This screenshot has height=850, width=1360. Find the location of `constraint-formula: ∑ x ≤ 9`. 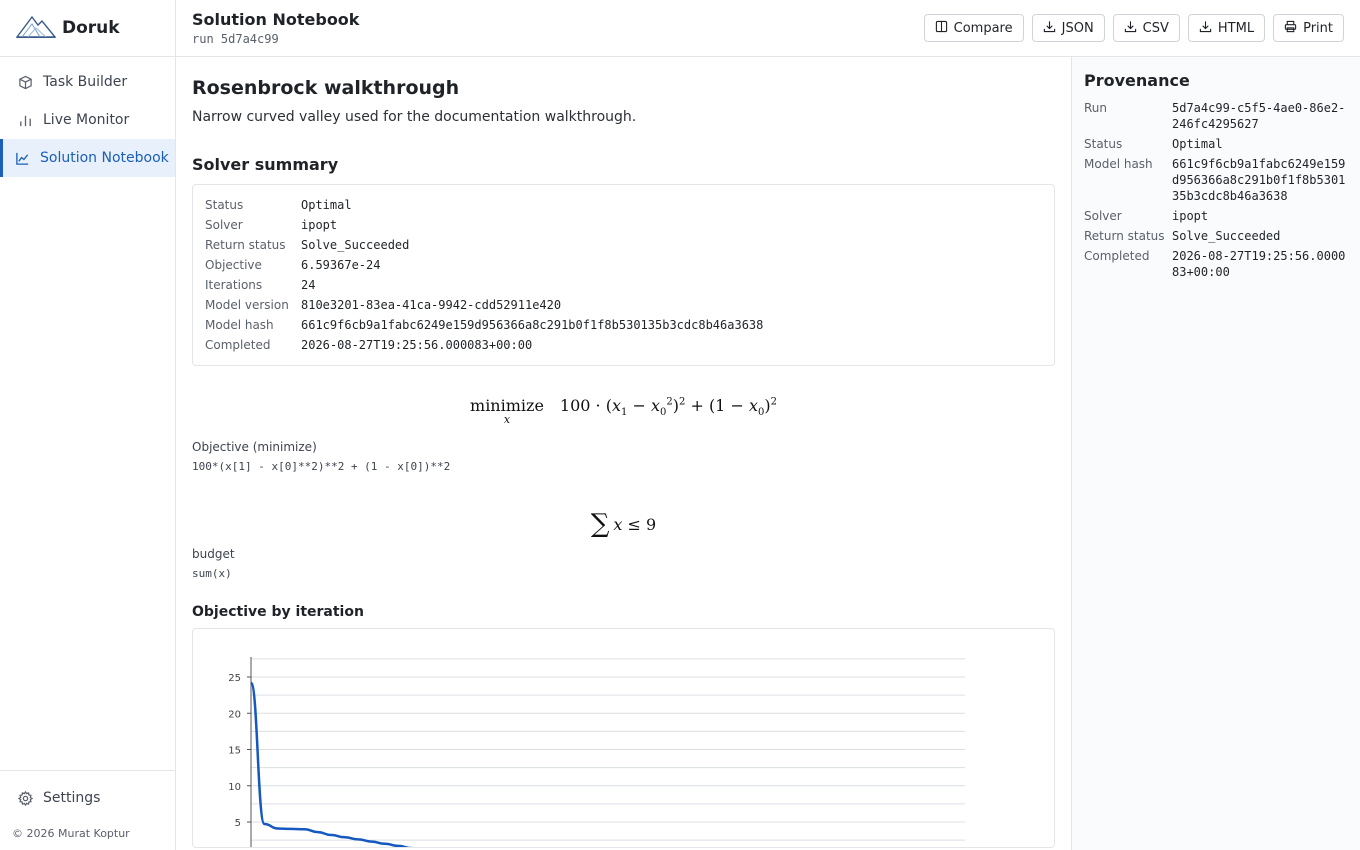

constraint-formula: ∑ x ≤ 9 is located at coordinates (623, 524).